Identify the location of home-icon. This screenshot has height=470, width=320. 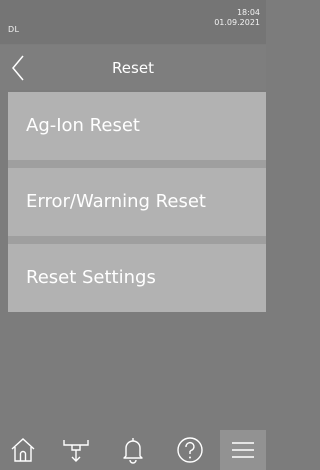
(23, 450).